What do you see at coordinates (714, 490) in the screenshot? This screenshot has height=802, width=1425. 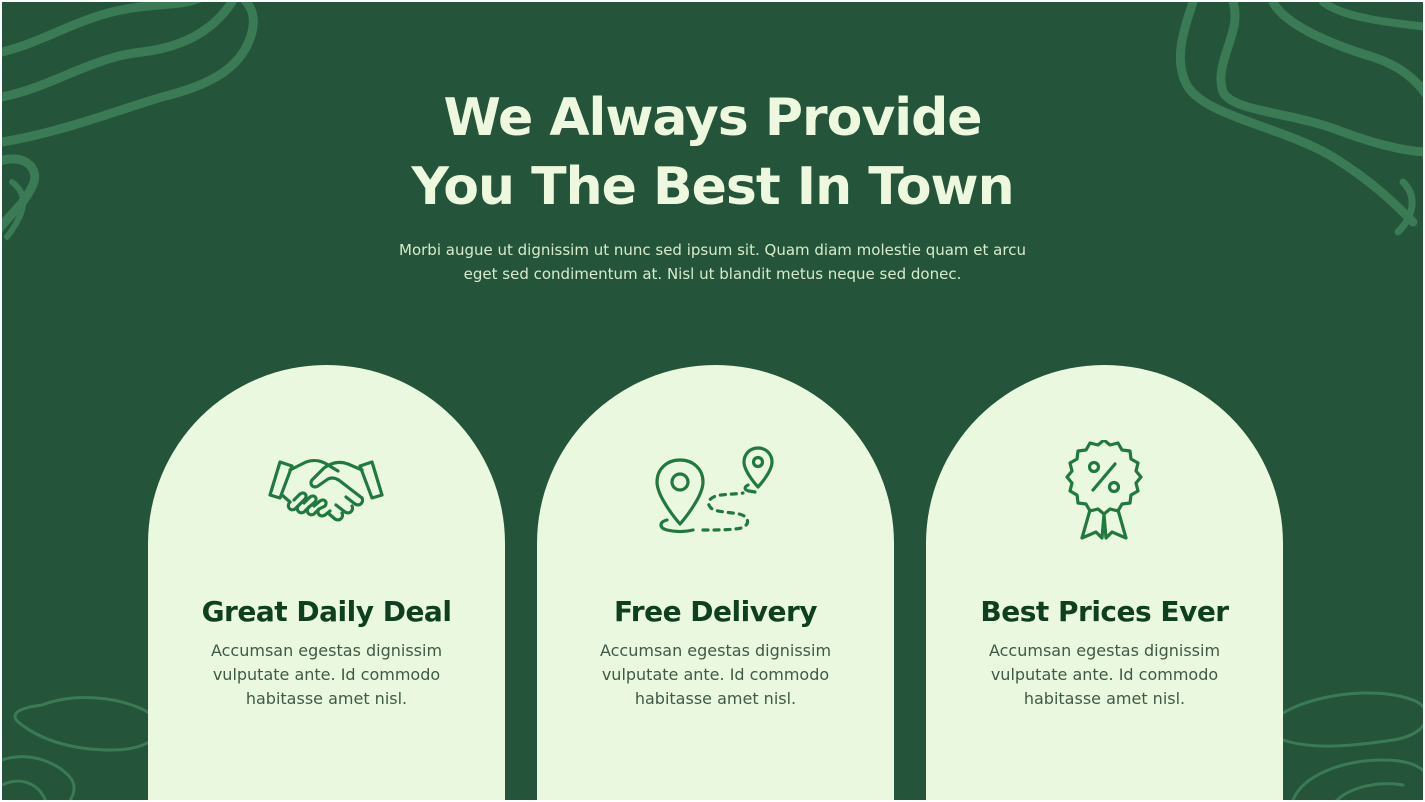 I see `delivery-route-icon` at bounding box center [714, 490].